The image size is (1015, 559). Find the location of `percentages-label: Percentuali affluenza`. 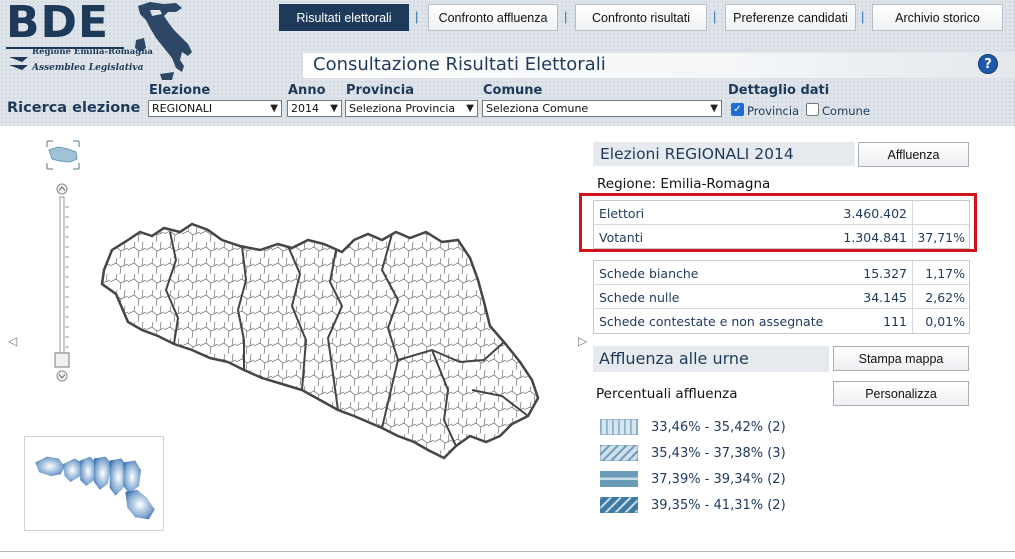

percentages-label: Percentuali affluenza is located at coordinates (667, 394).